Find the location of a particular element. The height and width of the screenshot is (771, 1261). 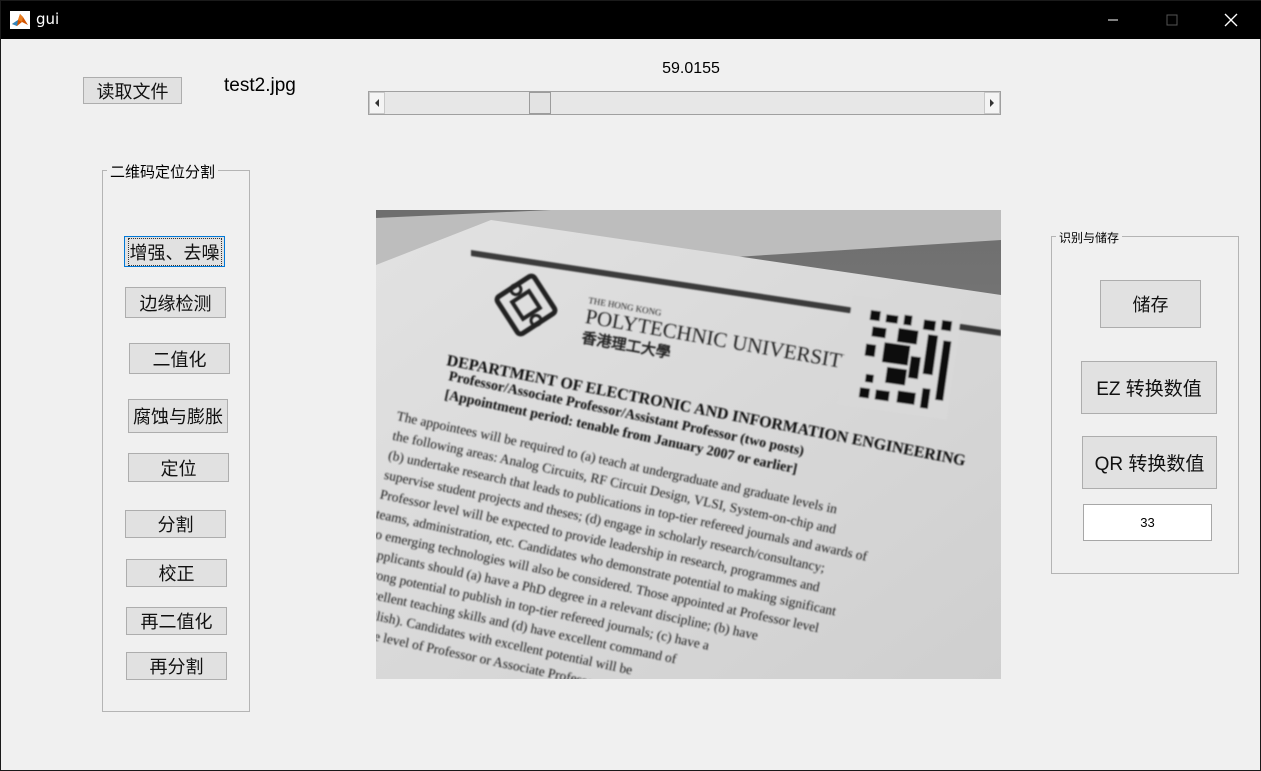

erode-dilate-button: 腐蚀与膨胀 is located at coordinates (178, 416).